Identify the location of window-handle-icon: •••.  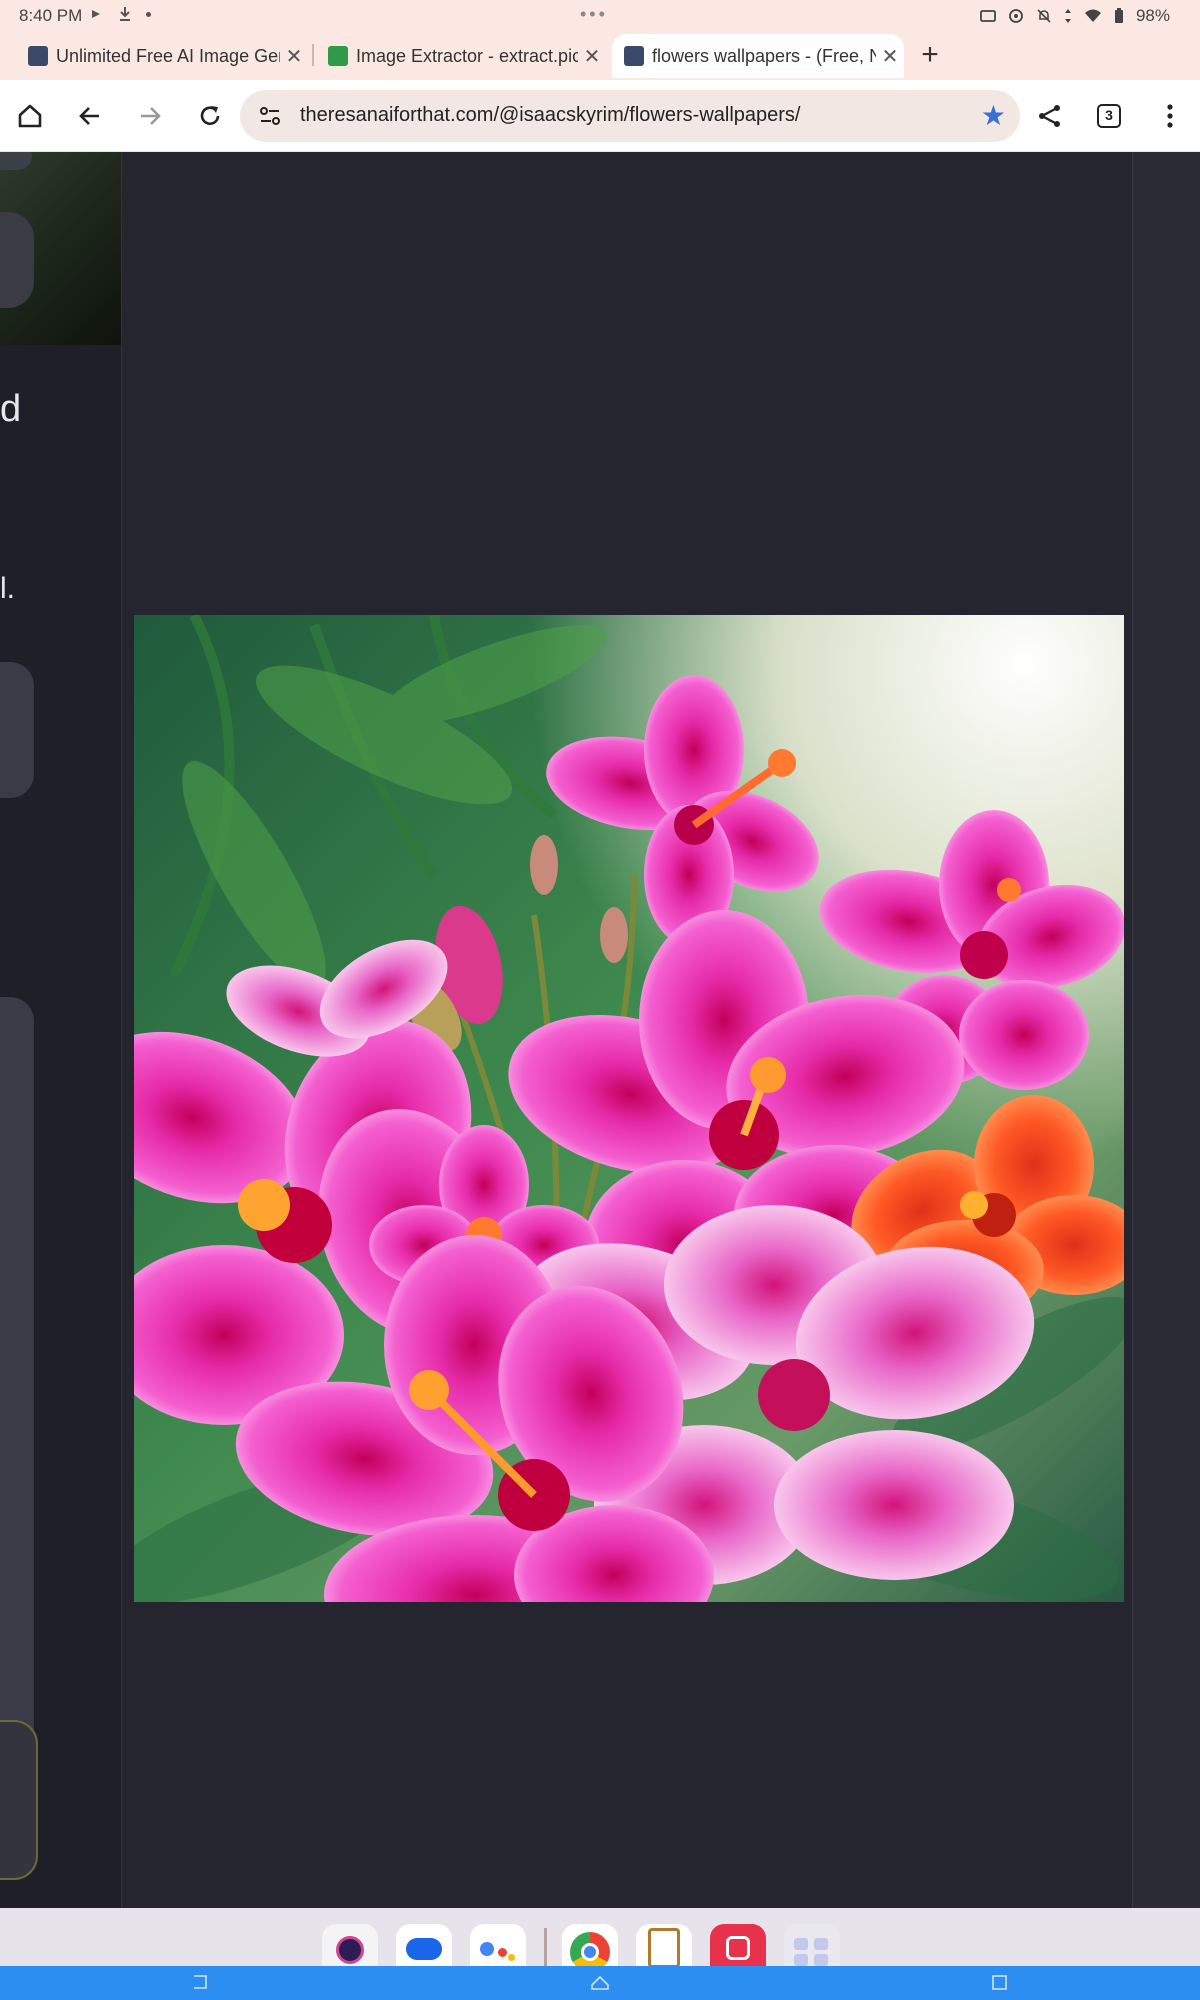
(594, 14).